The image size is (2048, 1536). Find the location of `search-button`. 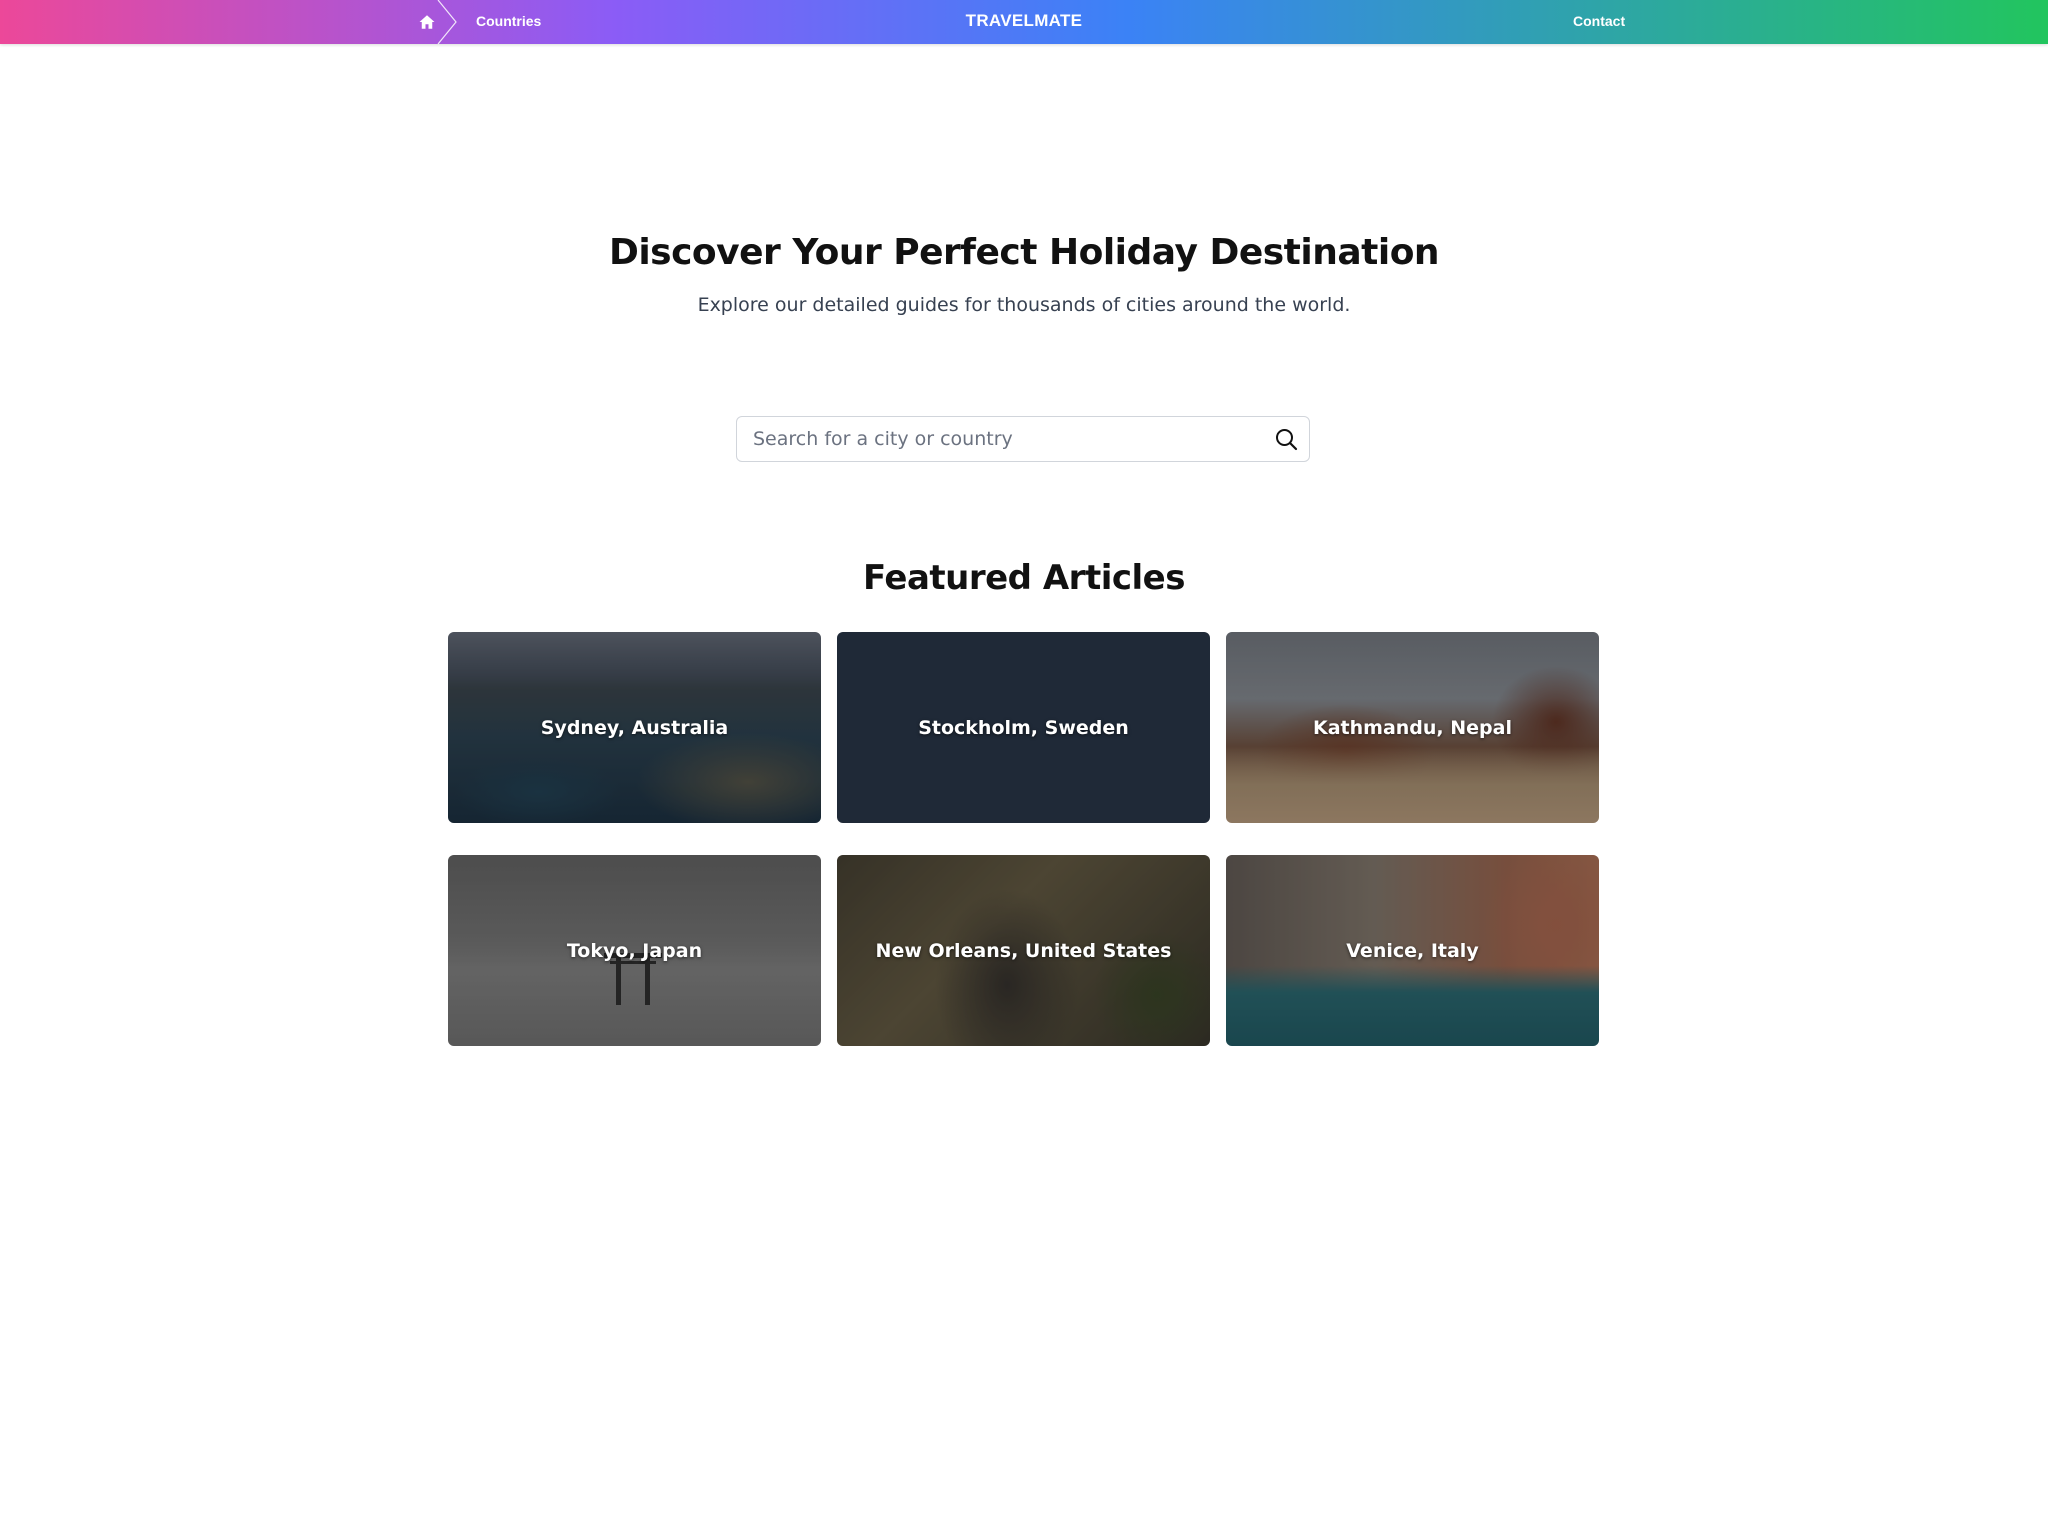

search-button is located at coordinates (1286, 439).